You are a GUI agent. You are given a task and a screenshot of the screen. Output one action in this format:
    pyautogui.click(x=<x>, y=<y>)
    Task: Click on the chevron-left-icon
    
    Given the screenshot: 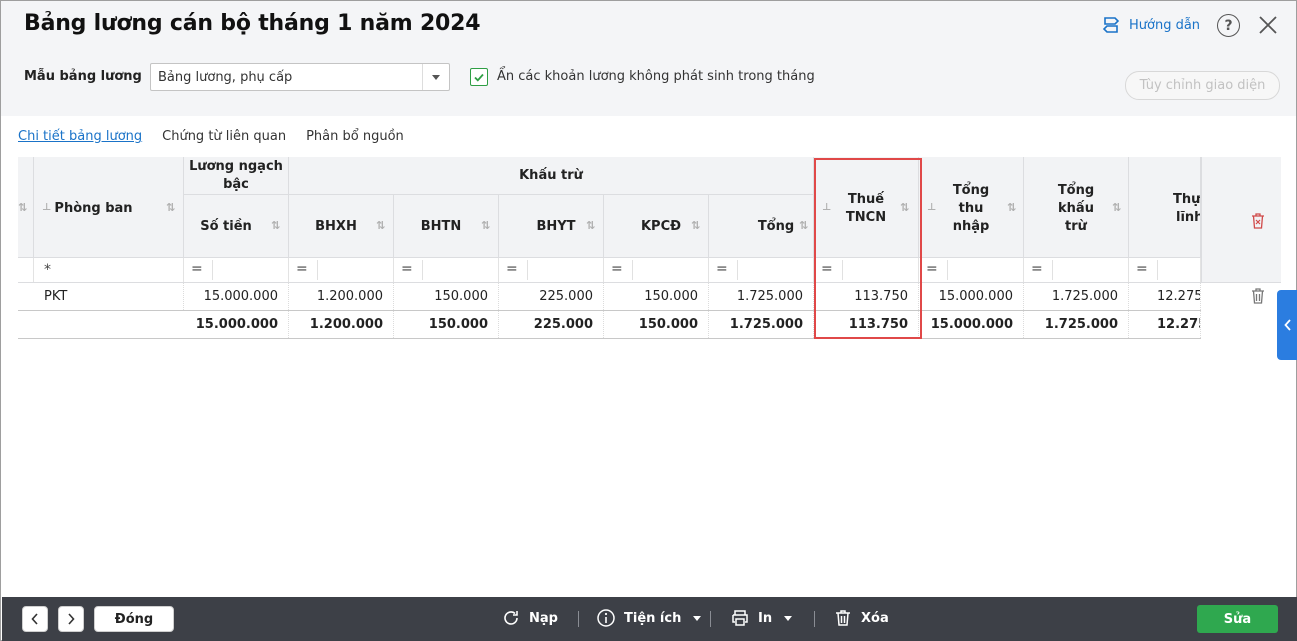 What is the action you would take?
    pyautogui.click(x=34, y=619)
    